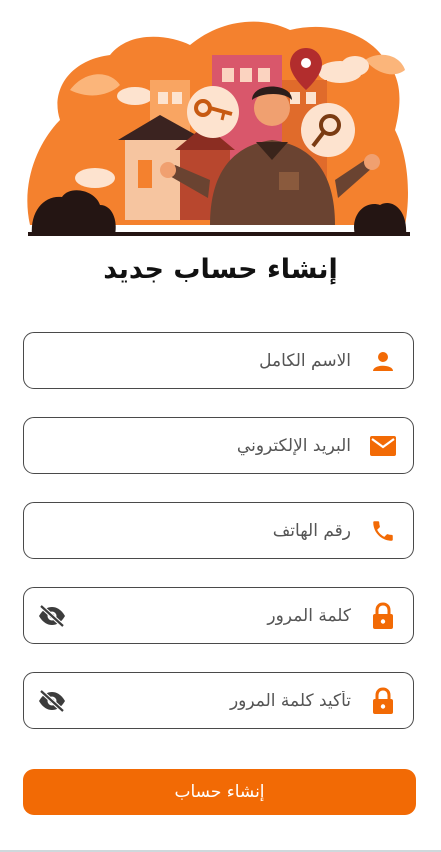 The image size is (441, 852). I want to click on password-field, so click(218, 615).